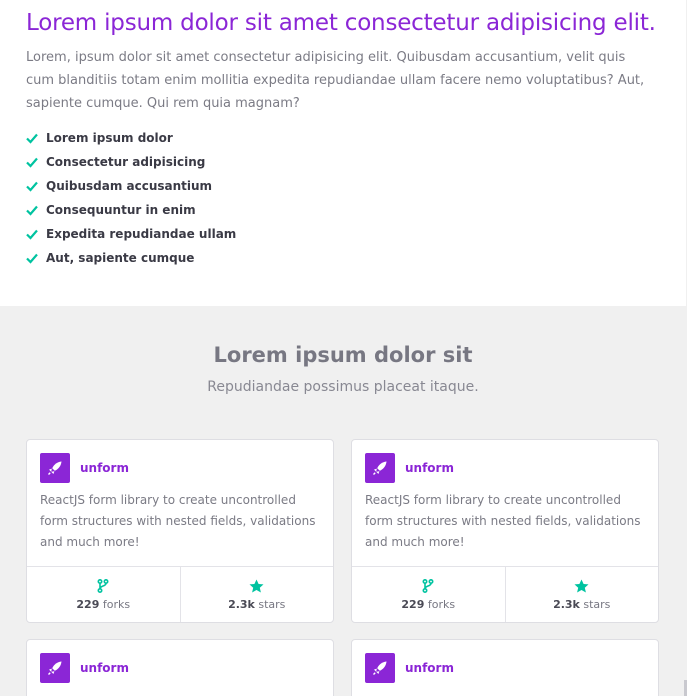 The width and height of the screenshot is (687, 696). I want to click on feature-item: Consectetur adipisicing, so click(131, 162).